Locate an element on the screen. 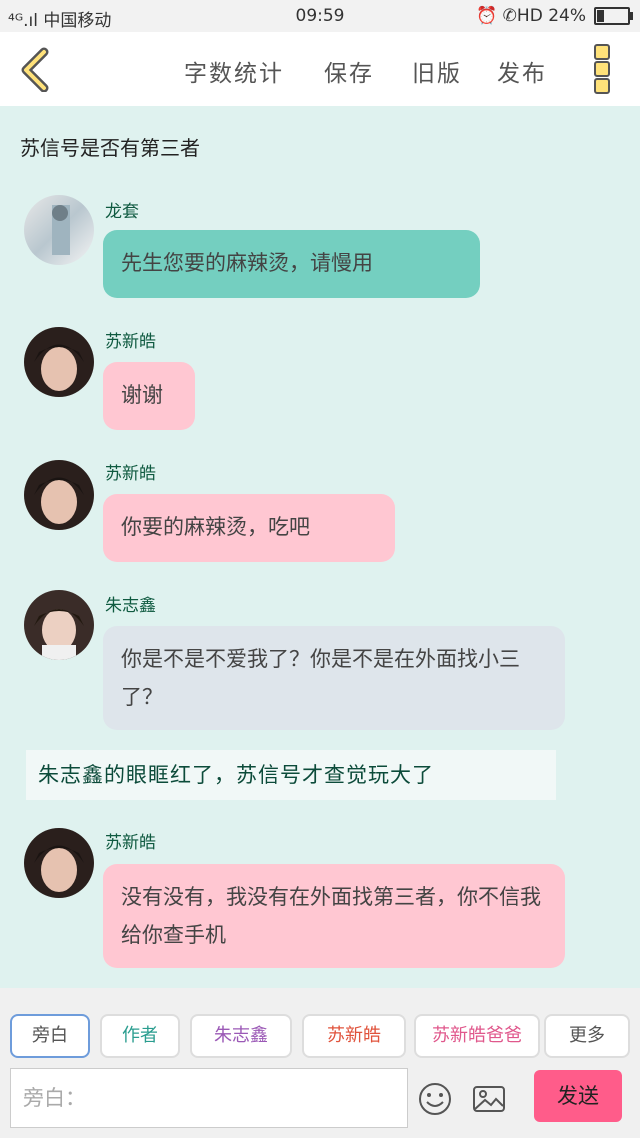  emoji-icon is located at coordinates (435, 1099).